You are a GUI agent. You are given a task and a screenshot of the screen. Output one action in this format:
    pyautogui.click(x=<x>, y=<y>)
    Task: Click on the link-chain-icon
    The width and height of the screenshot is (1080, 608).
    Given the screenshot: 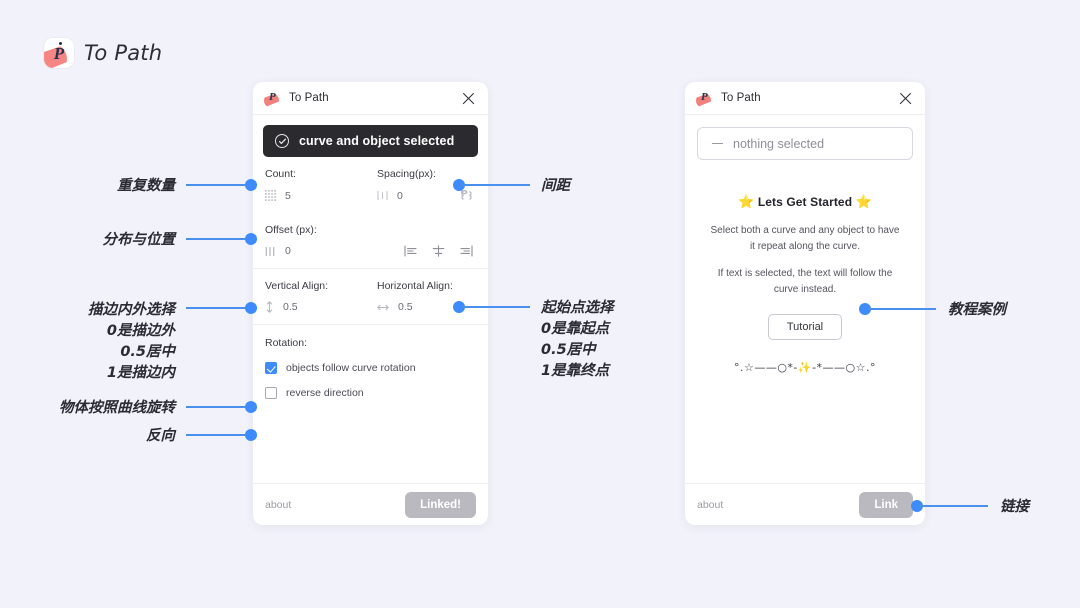 What is the action you would take?
    pyautogui.click(x=468, y=195)
    